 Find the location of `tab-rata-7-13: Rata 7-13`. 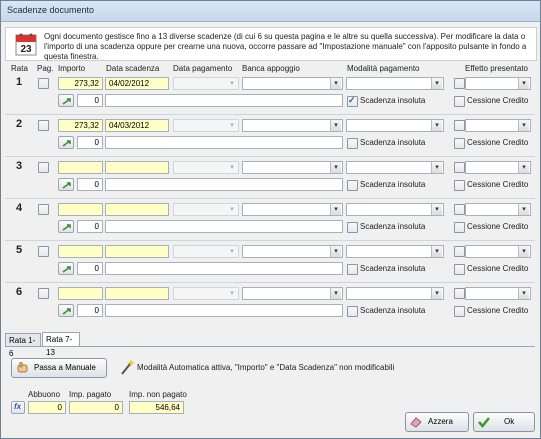

tab-rata-7-13: Rata 7-13 is located at coordinates (61, 344).